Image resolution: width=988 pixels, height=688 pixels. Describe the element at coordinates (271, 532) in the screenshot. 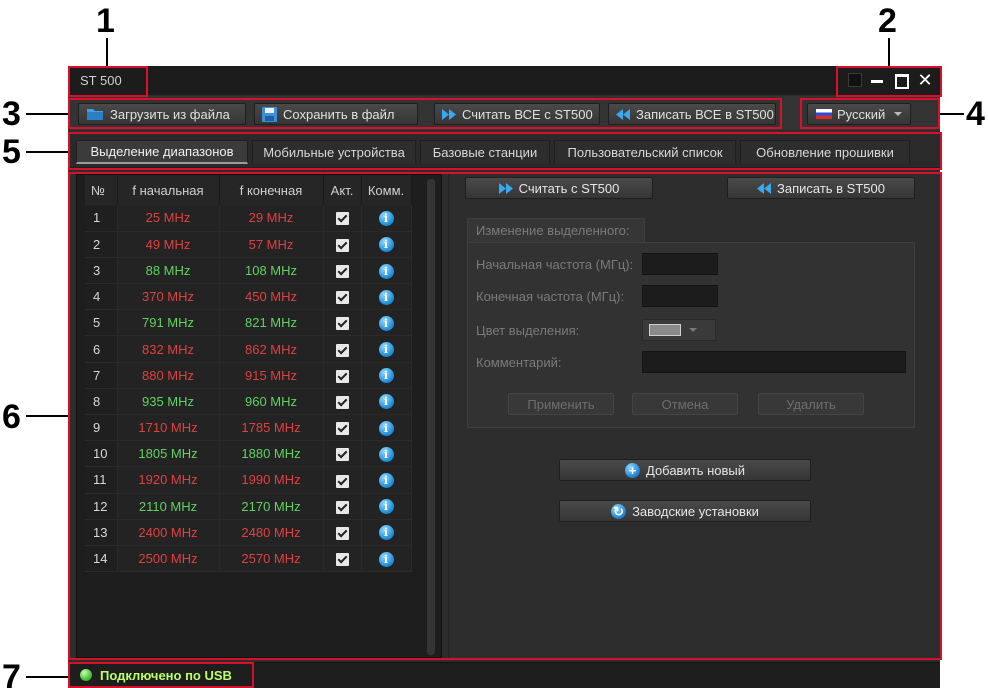

I see `row-end-frequency: 2480 MHz` at that location.